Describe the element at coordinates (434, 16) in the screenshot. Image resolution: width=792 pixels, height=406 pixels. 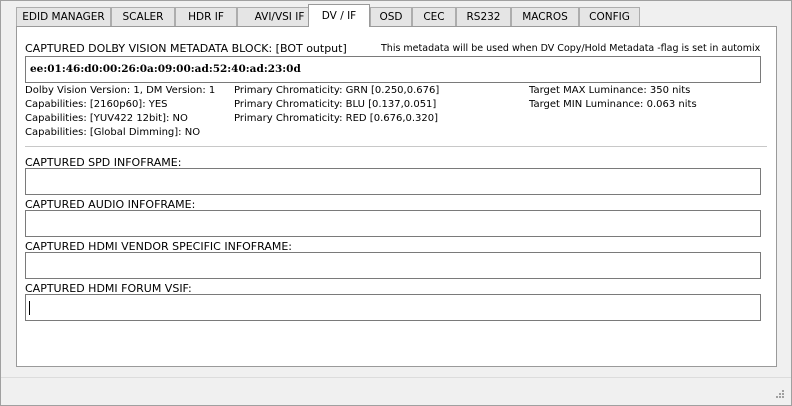
I see `tab-cec: CEC` at that location.